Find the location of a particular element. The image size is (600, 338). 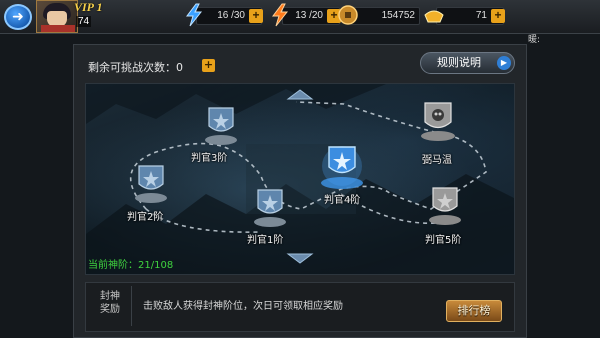

map-node-judge-4-current is located at coordinates (342, 168).